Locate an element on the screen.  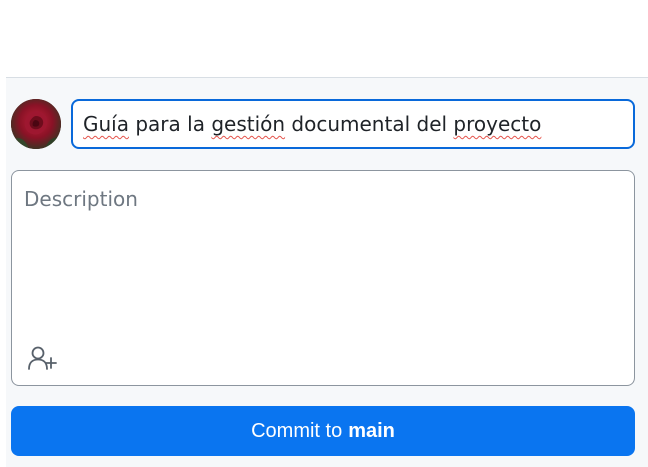
avatar-rose-image is located at coordinates (36, 124).